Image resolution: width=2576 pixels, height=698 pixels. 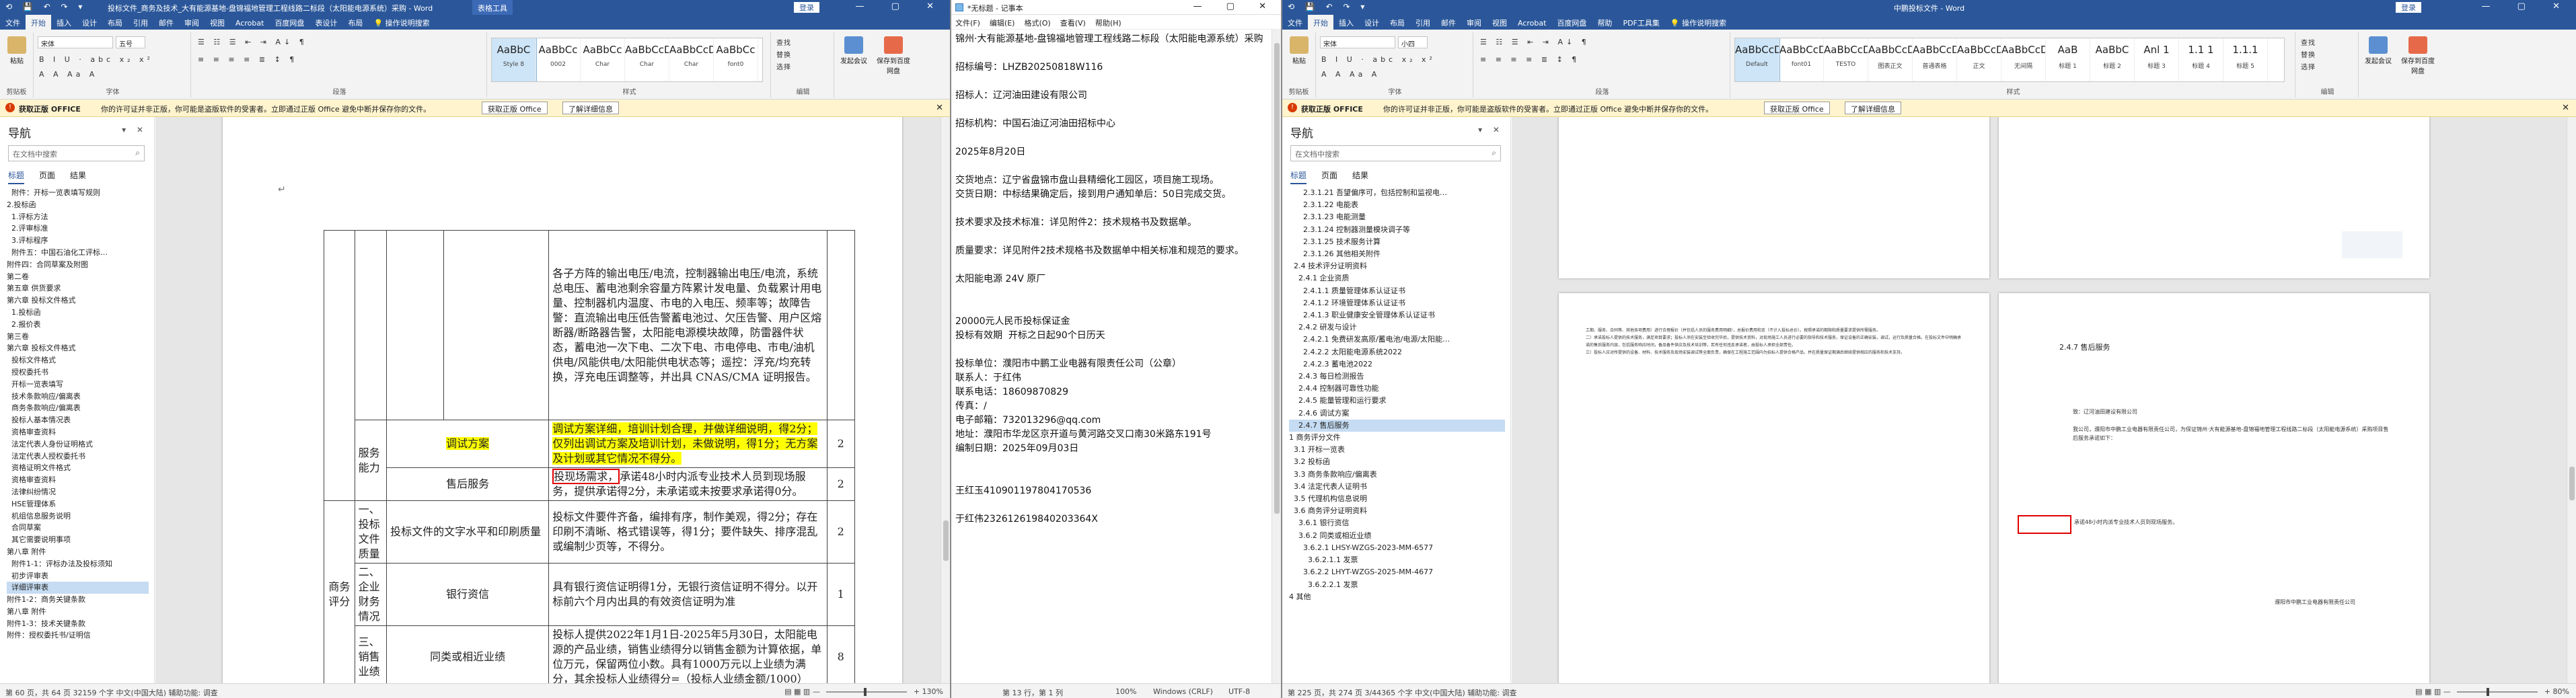 I want to click on select-button: 选择, so click(x=783, y=67).